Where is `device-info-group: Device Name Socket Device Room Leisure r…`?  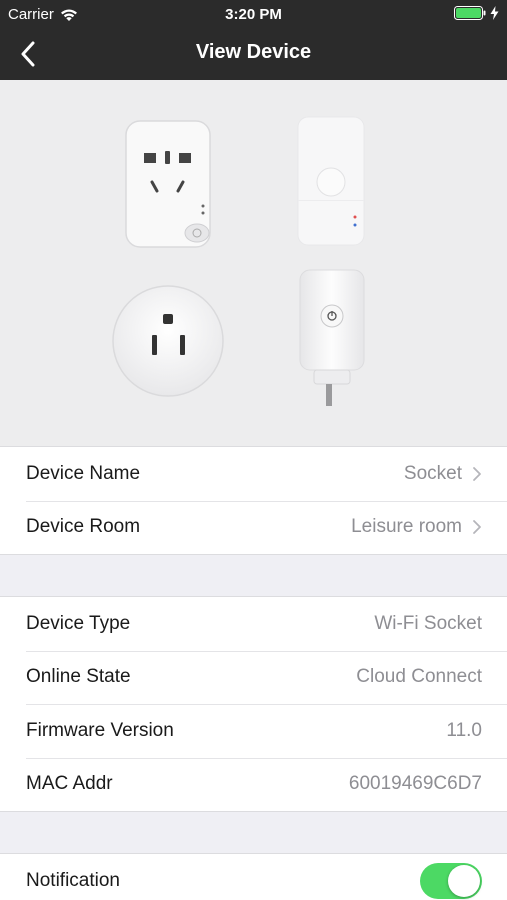
device-info-group: Device Name Socket Device Room Leisure r… is located at coordinates (253, 500).